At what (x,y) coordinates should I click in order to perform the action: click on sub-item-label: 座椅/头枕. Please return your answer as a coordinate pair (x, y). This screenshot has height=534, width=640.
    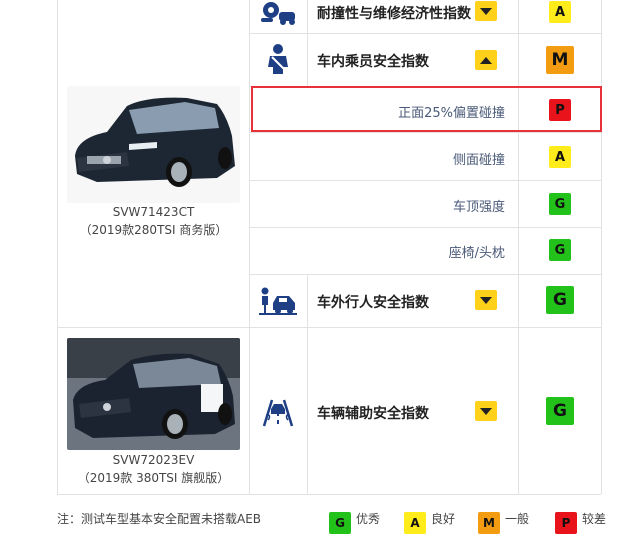
    Looking at the image, I should click on (476, 253).